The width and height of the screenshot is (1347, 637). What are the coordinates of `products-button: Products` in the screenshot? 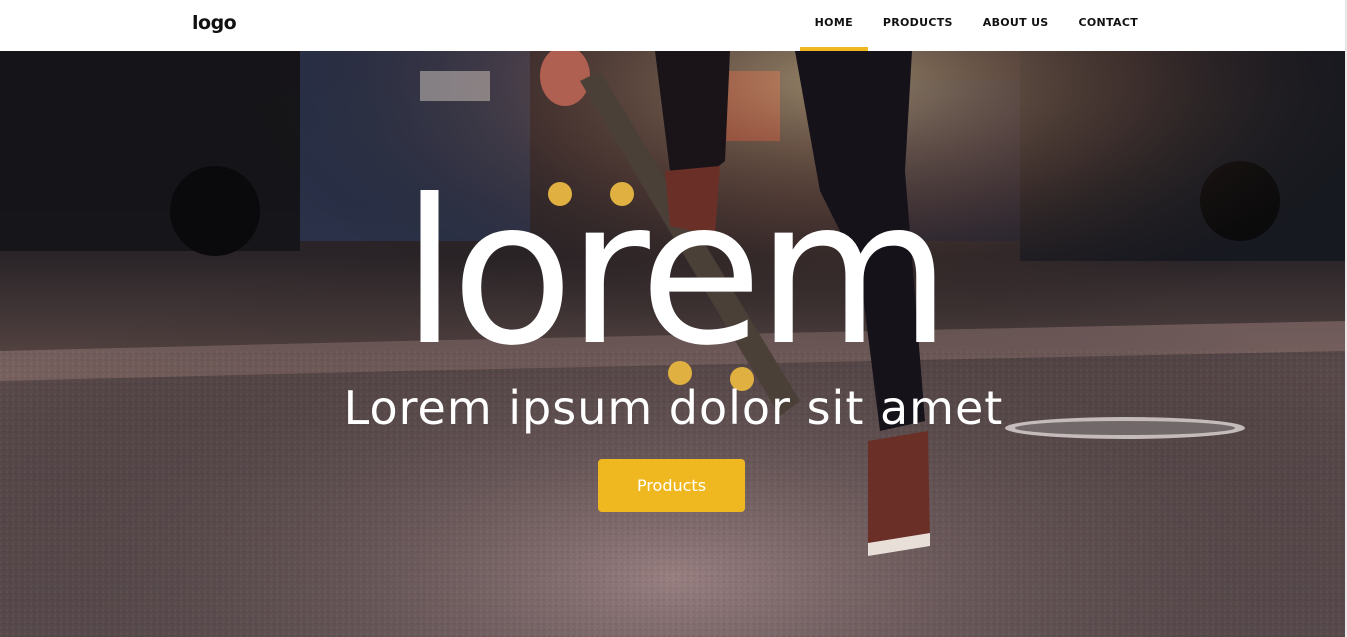 It's located at (671, 485).